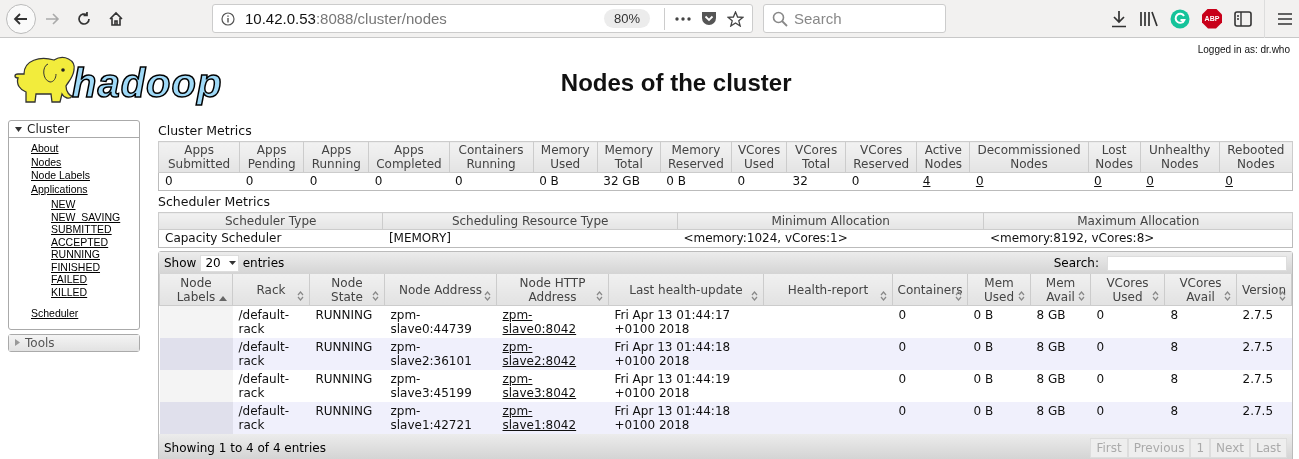 The width and height of the screenshot is (1299, 459). Describe the element at coordinates (1180, 157) in the screenshot. I see `column-header: Unhealthy Nodes` at that location.